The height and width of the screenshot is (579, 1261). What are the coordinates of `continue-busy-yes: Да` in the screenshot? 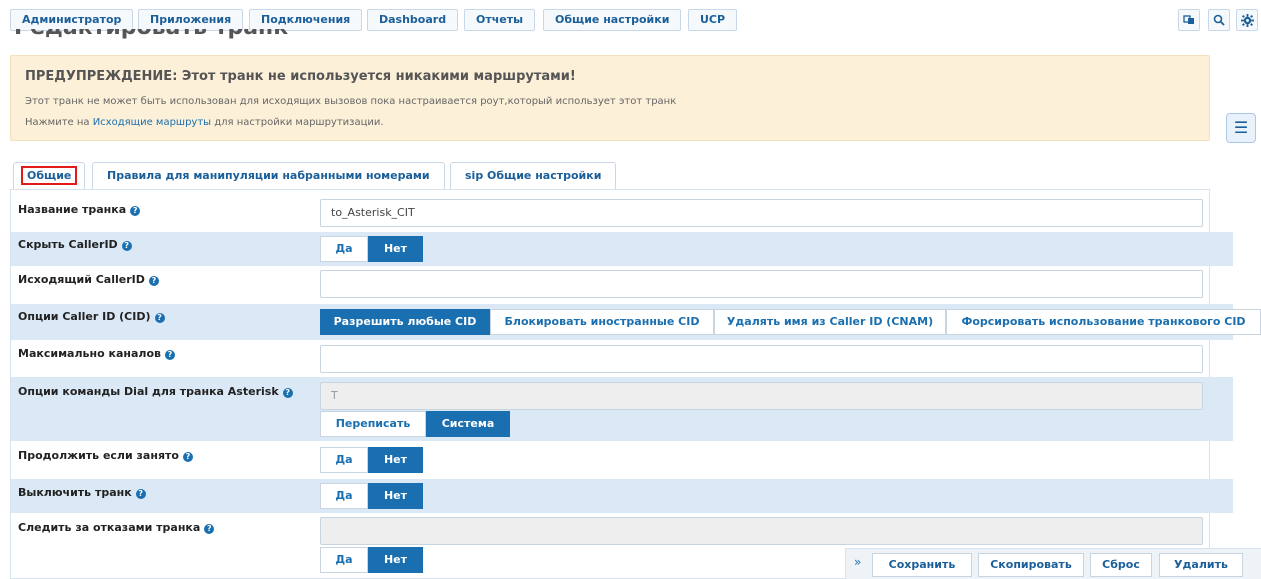 It's located at (344, 460).